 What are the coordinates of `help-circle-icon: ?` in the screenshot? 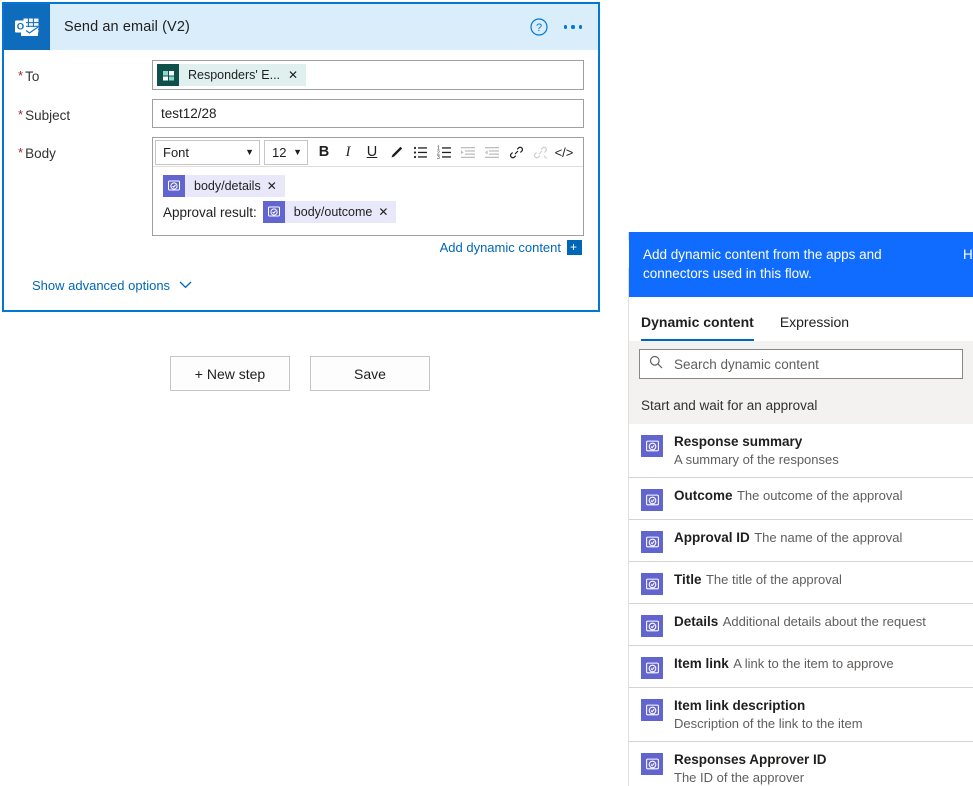 It's located at (538, 27).